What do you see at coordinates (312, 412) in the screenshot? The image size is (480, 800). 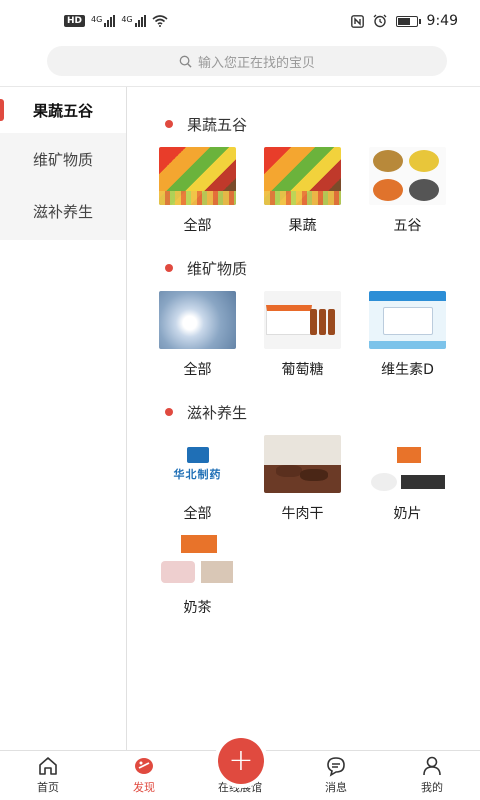 I see `section-title-tonic: 滋补养生` at bounding box center [312, 412].